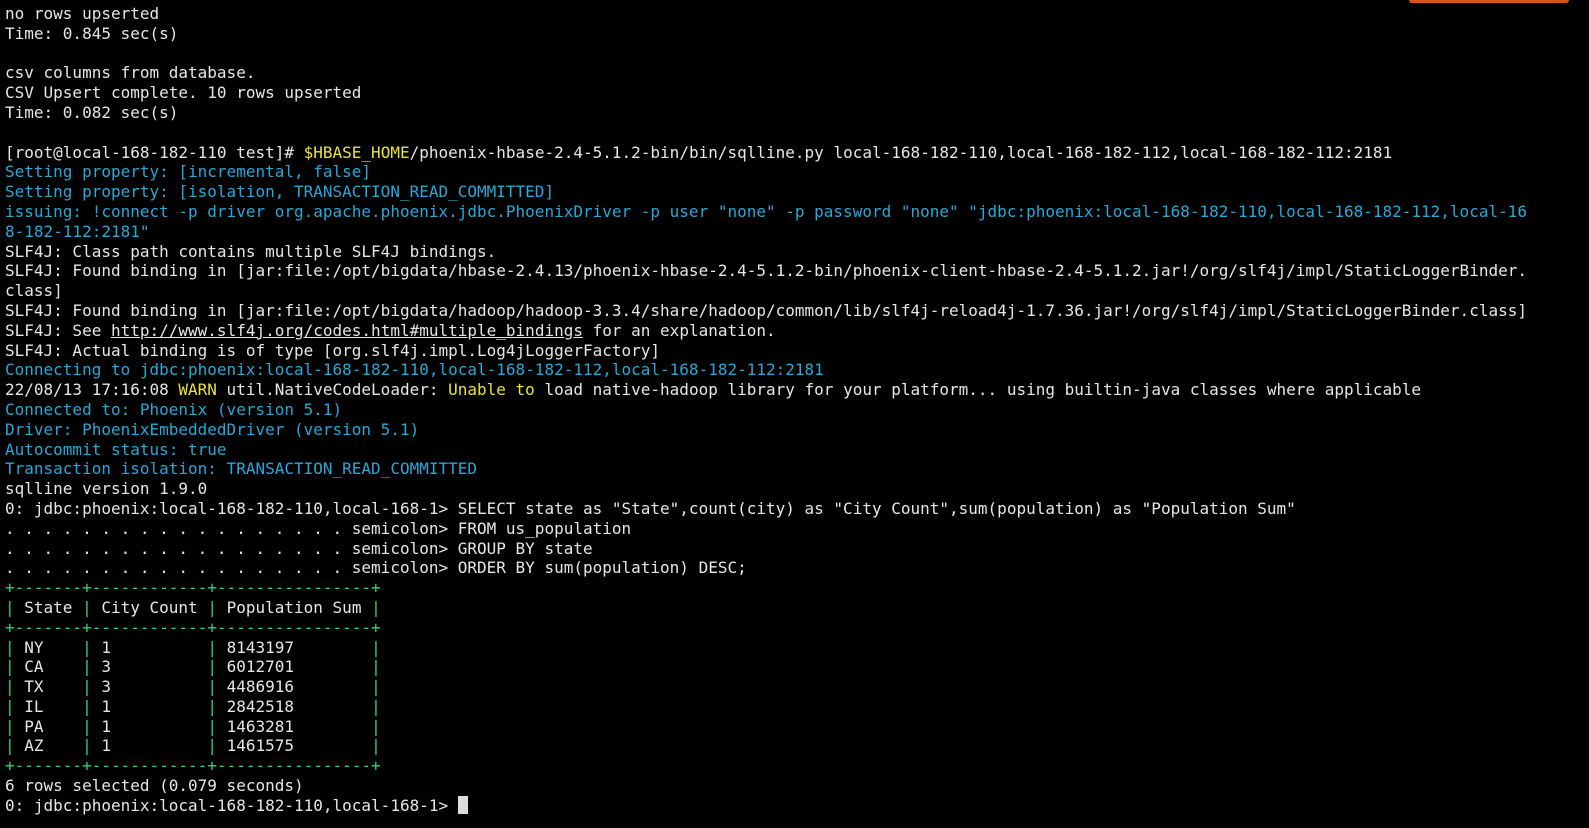 The image size is (1589, 828). What do you see at coordinates (48, 647) in the screenshot?
I see `table-cell: NY` at bounding box center [48, 647].